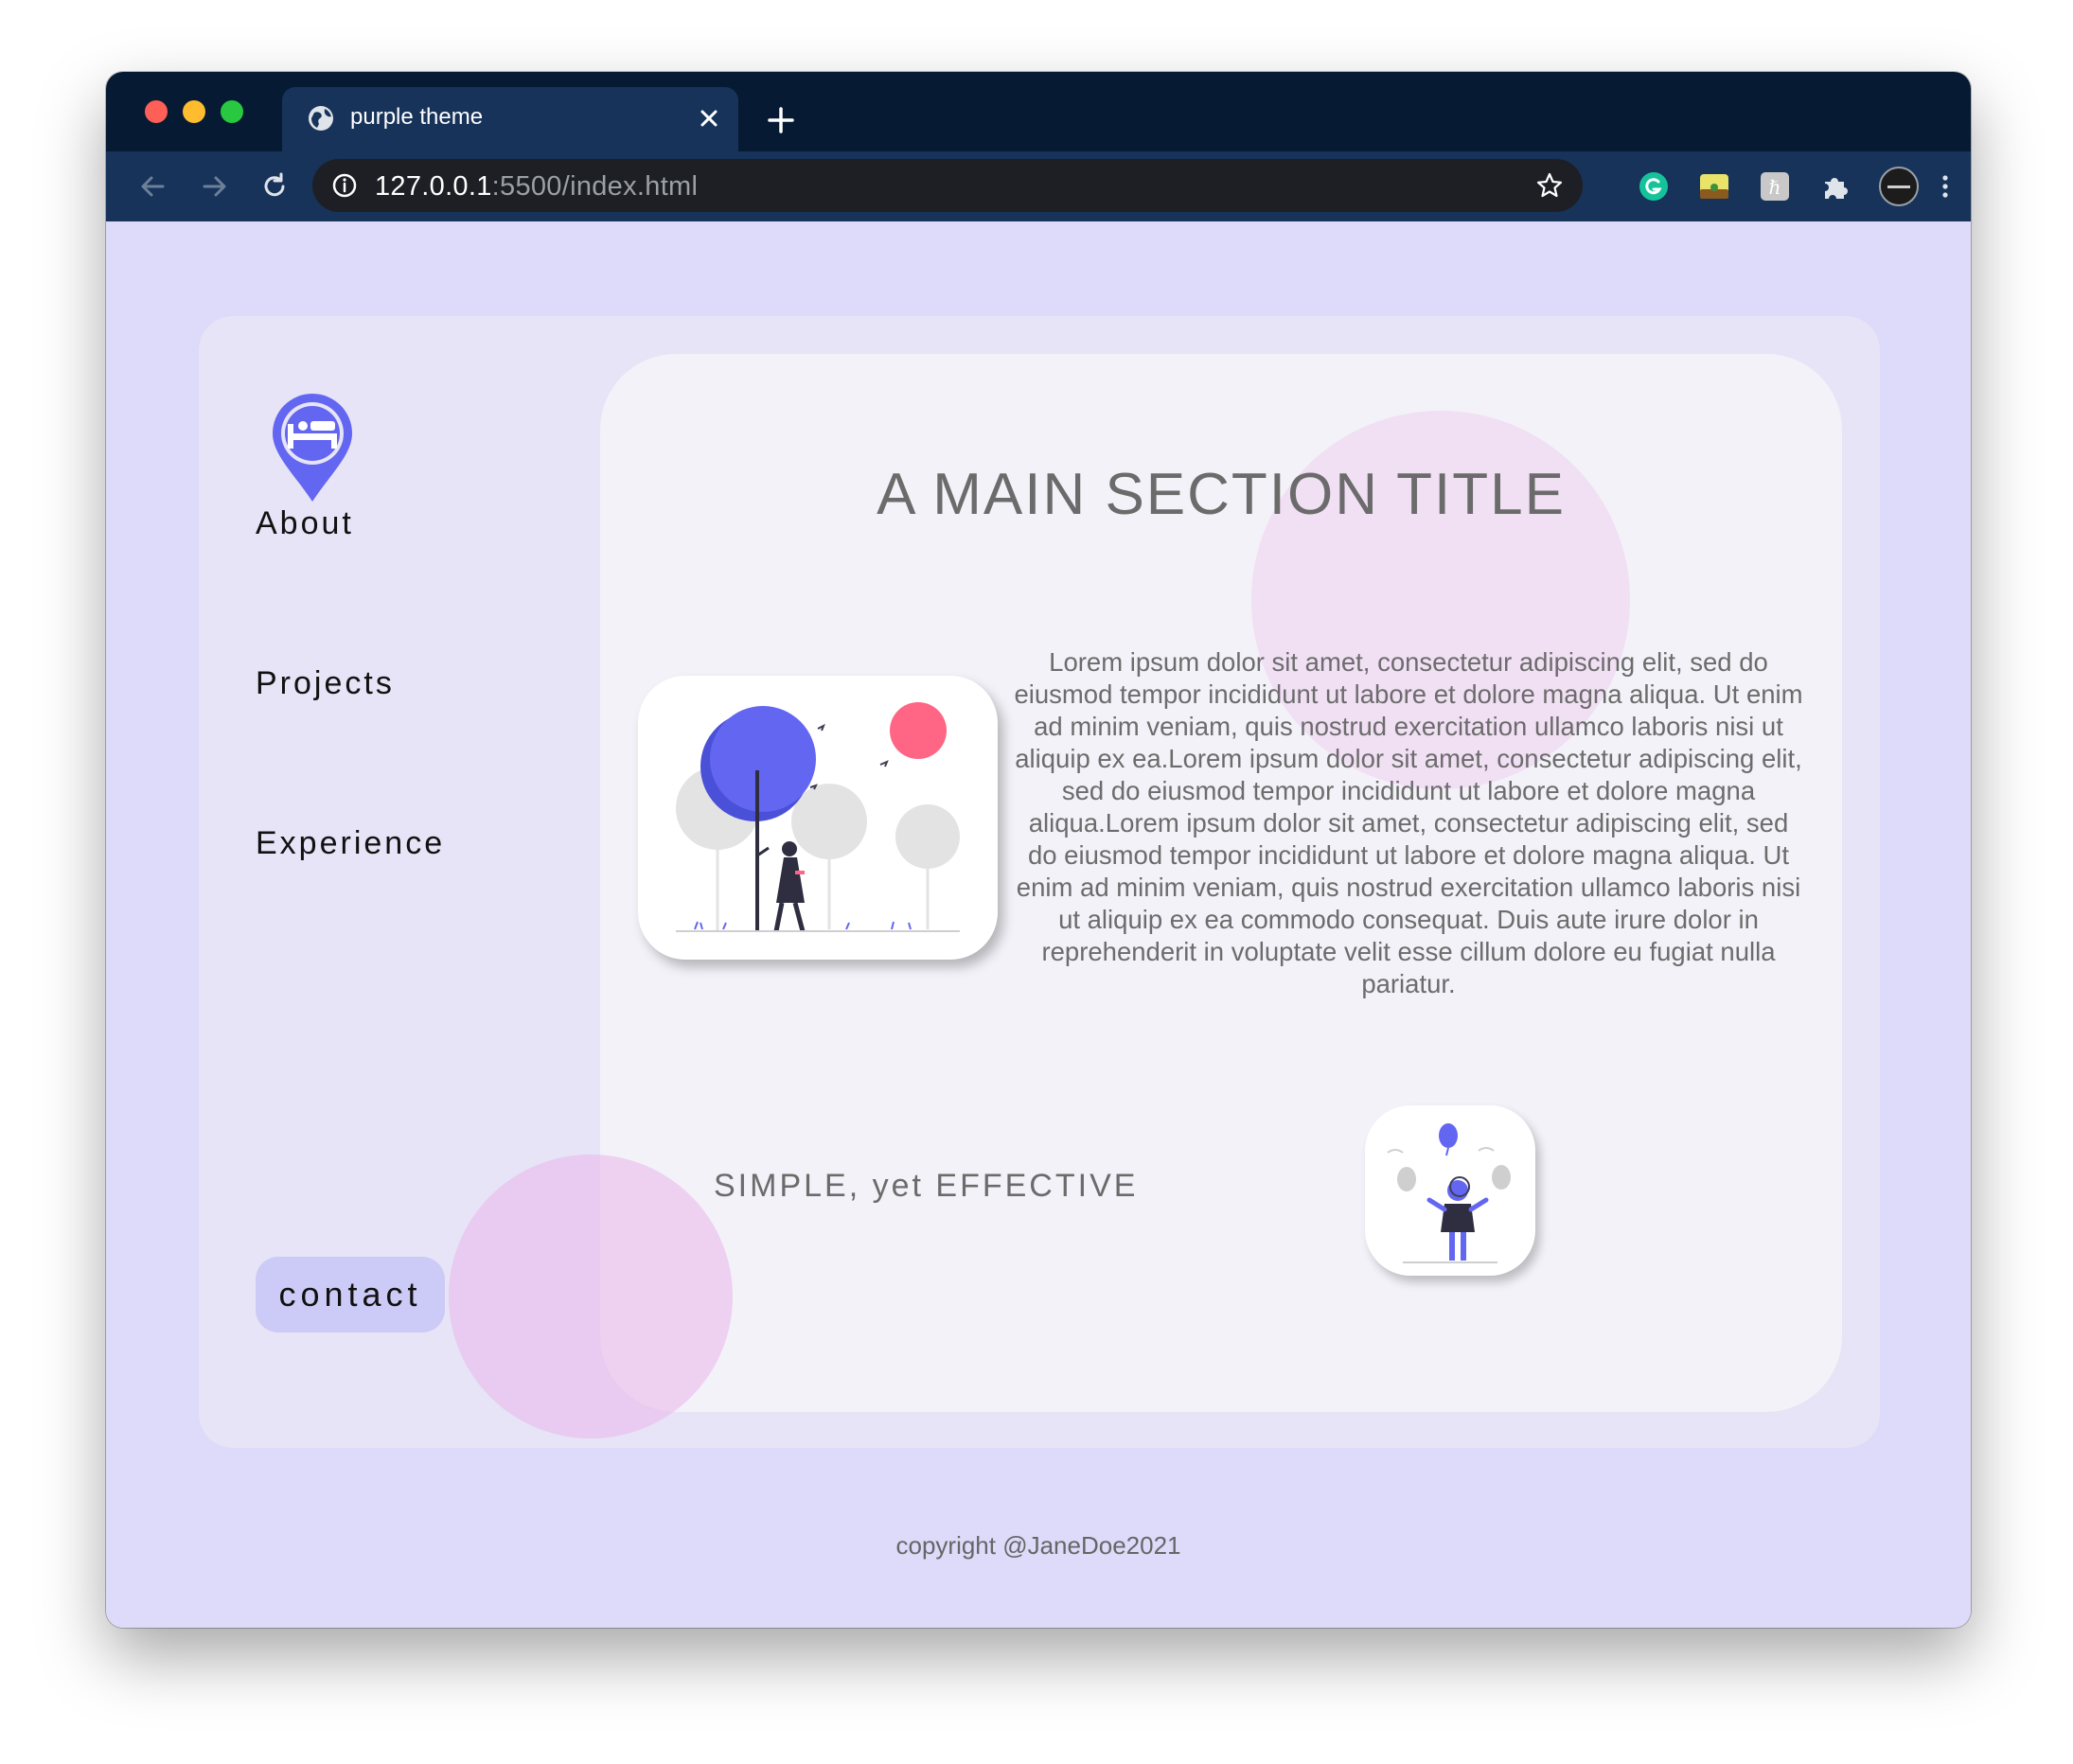  What do you see at coordinates (926, 1186) in the screenshot?
I see `tagline: SIMPLE, yet EFFECTIVE` at bounding box center [926, 1186].